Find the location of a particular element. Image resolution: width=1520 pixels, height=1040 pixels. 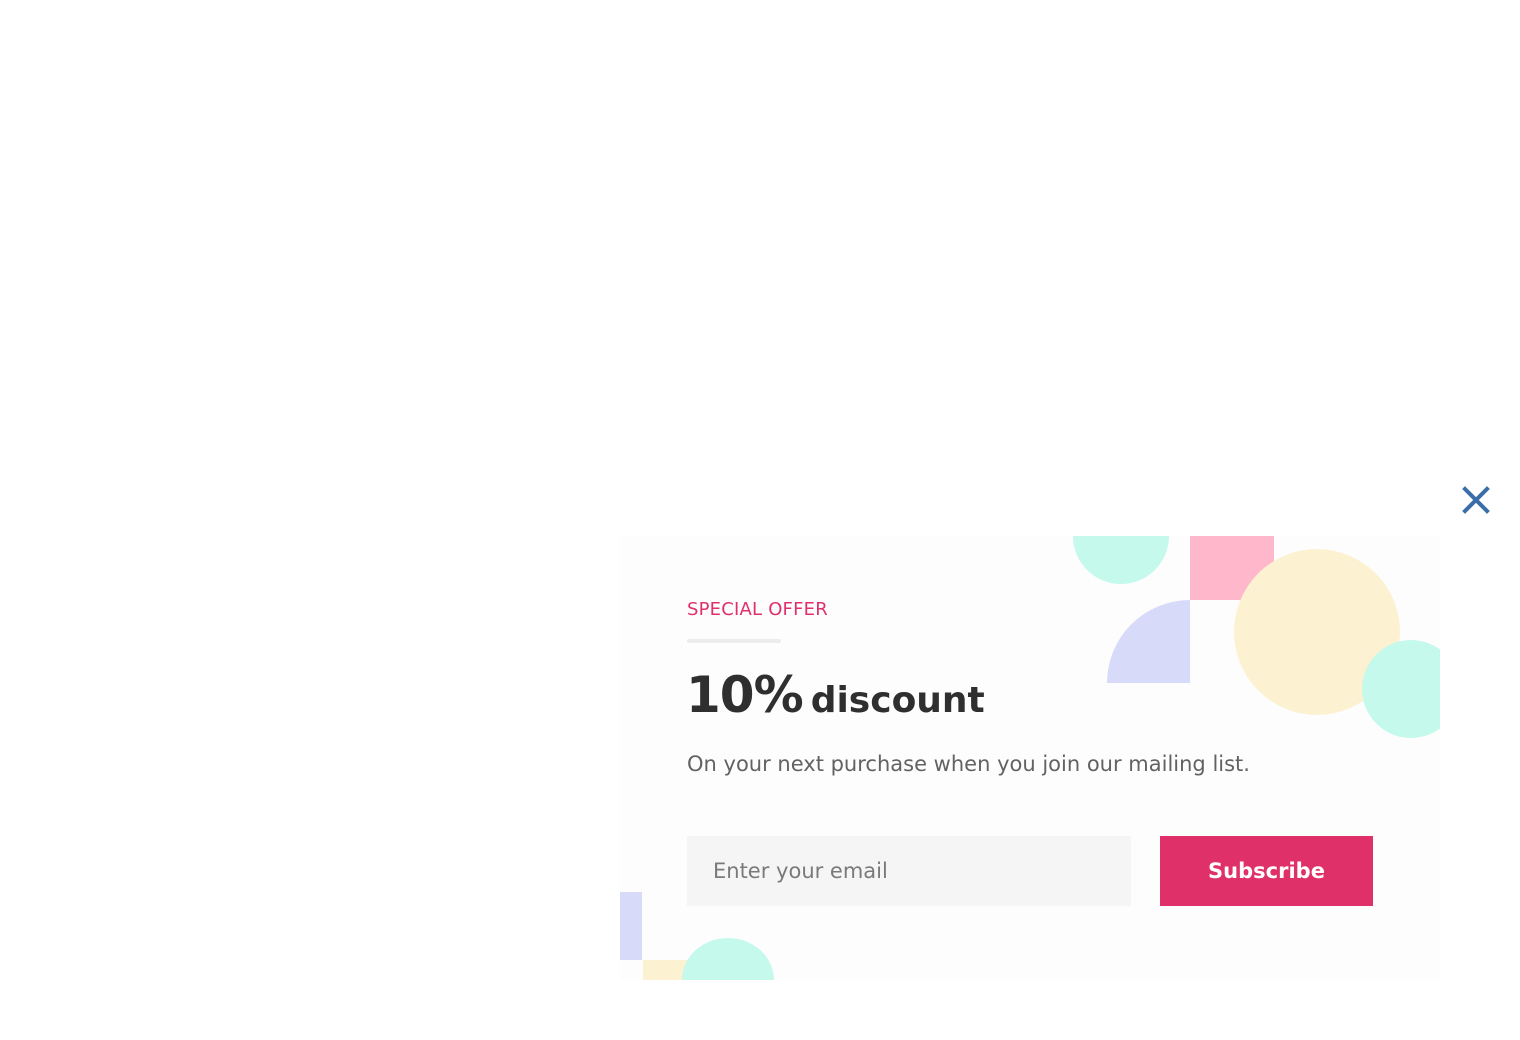

lavender-bar-shape is located at coordinates (631, 926).